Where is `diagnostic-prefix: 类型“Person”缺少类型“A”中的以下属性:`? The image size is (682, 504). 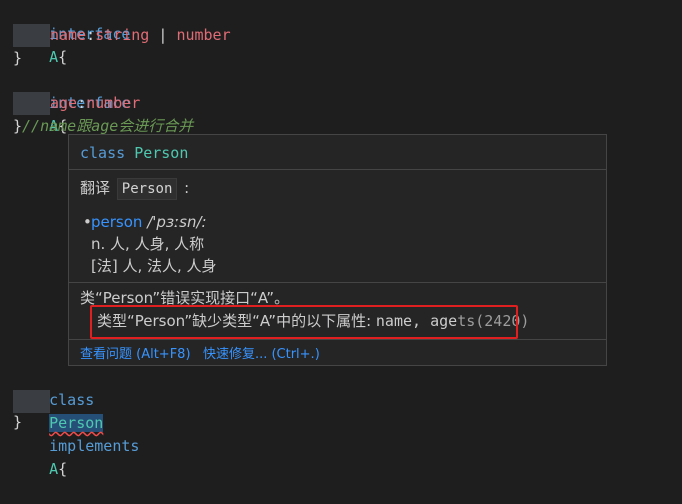
diagnostic-prefix: 类型“Person”缺少类型“A”中的以下属性: is located at coordinates (236, 321).